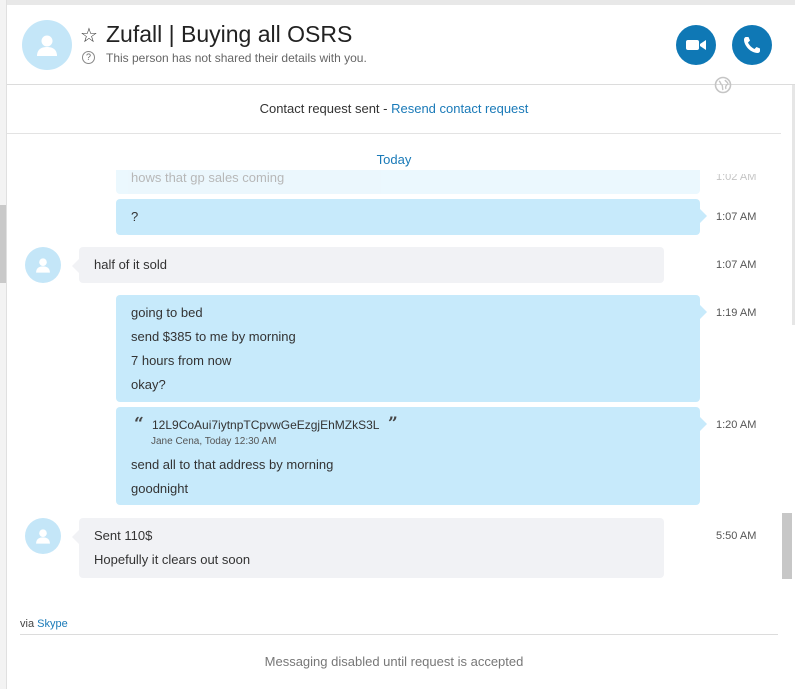 This screenshot has height=689, width=795. What do you see at coordinates (232, 464) in the screenshot?
I see `message-text: send all to that address by morning` at bounding box center [232, 464].